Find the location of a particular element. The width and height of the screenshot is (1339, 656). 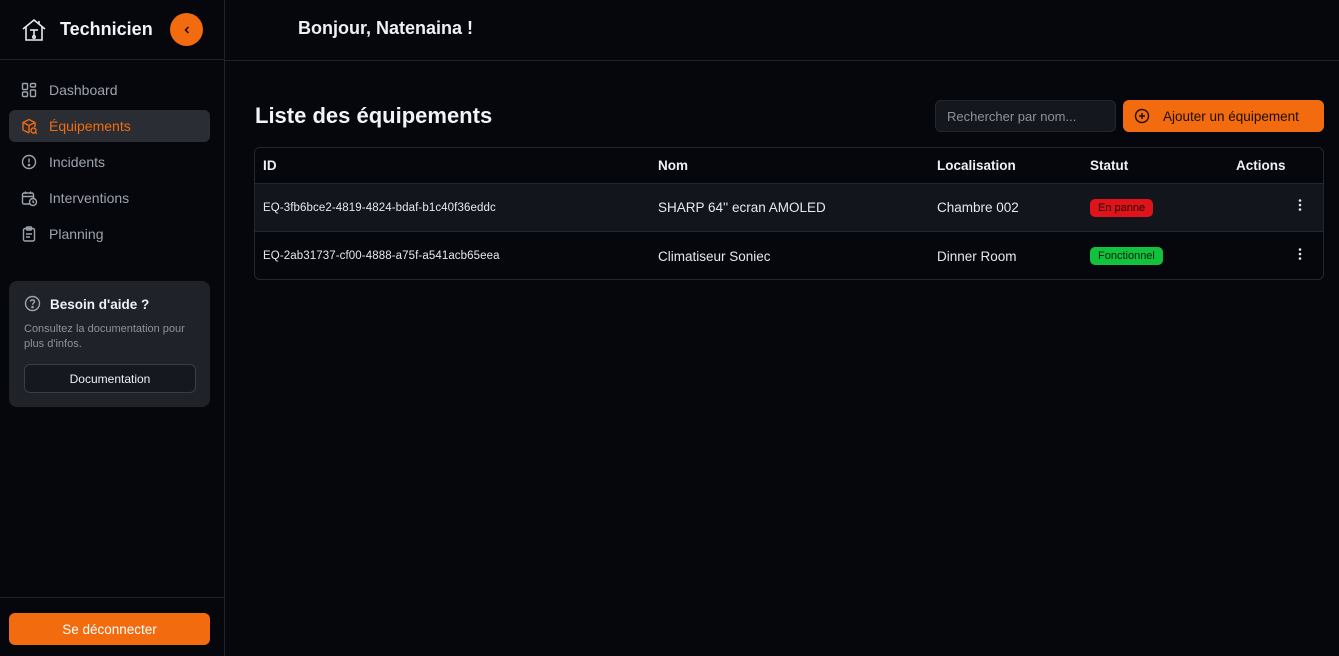

column-header-statut: Statut is located at coordinates (1109, 165).